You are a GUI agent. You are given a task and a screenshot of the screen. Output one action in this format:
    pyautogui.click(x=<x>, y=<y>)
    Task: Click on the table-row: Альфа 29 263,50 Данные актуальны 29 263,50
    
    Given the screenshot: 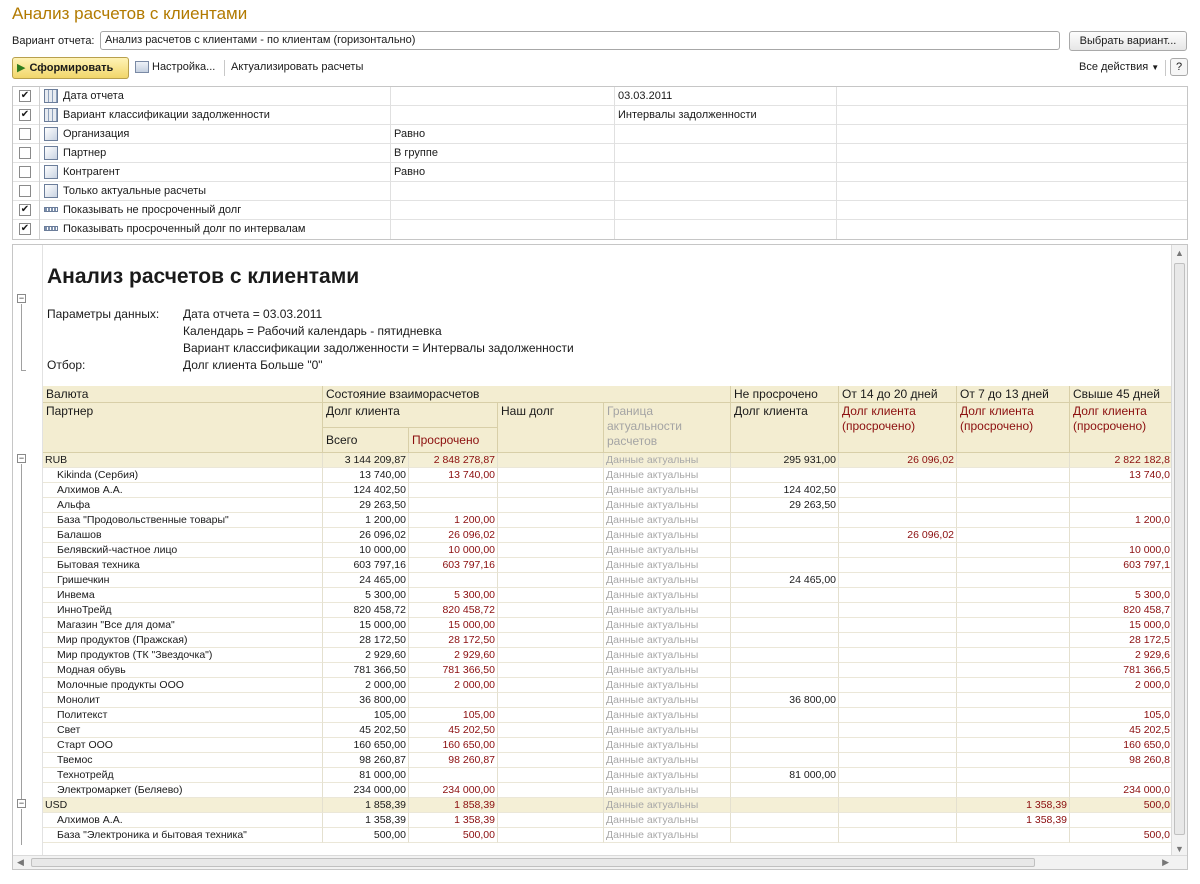 What is the action you would take?
    pyautogui.click(x=608, y=505)
    